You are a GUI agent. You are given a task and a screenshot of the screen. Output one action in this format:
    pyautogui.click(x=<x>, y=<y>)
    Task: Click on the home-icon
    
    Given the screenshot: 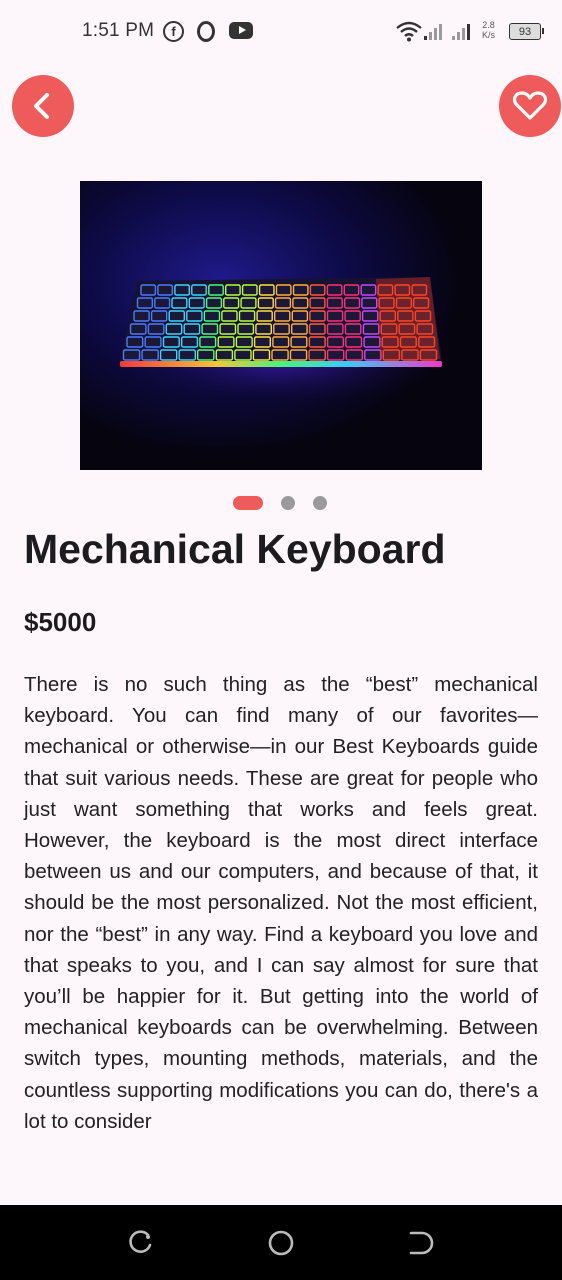 What is the action you would take?
    pyautogui.click(x=281, y=1243)
    